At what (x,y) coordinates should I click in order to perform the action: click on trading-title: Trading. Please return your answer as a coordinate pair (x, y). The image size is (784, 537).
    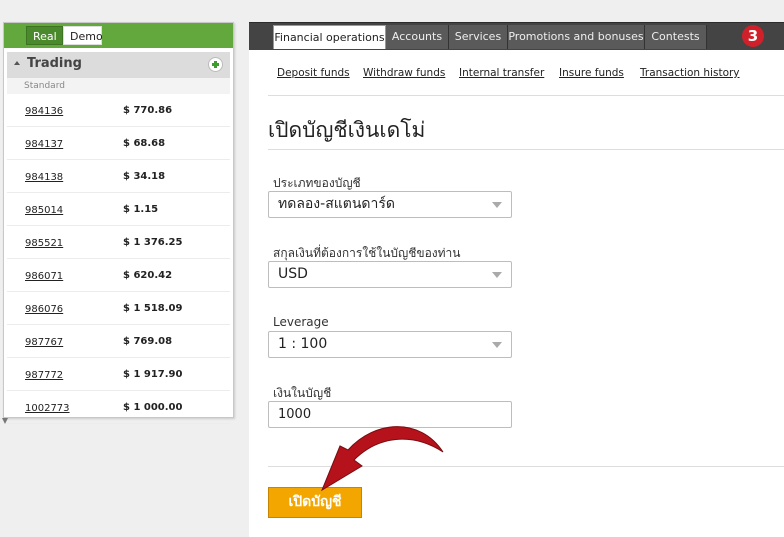
    Looking at the image, I should click on (54, 63).